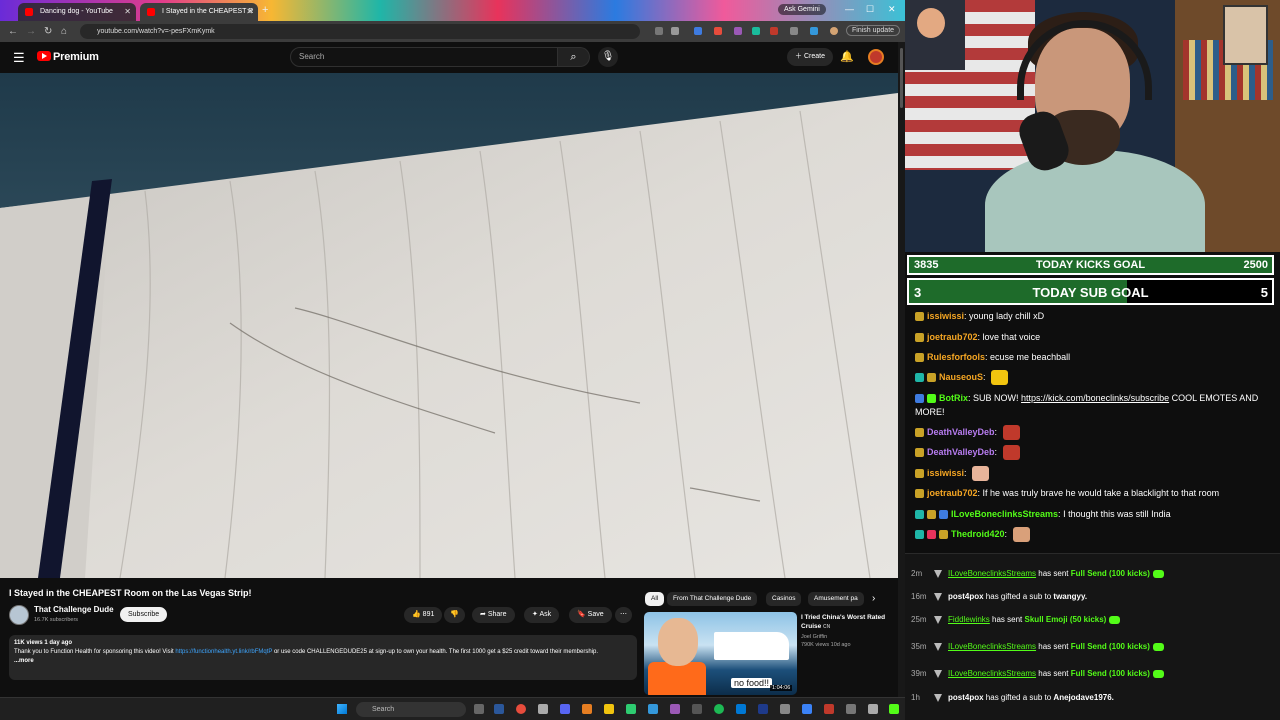  I want to click on tab-cheapest-room: I Stayed in the CHEAPEST R ✕, so click(199, 12).